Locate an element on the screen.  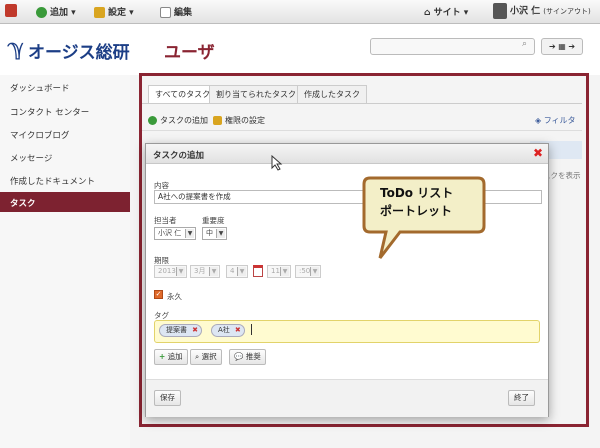
close-icon: ✖ is located at coordinates (538, 153).